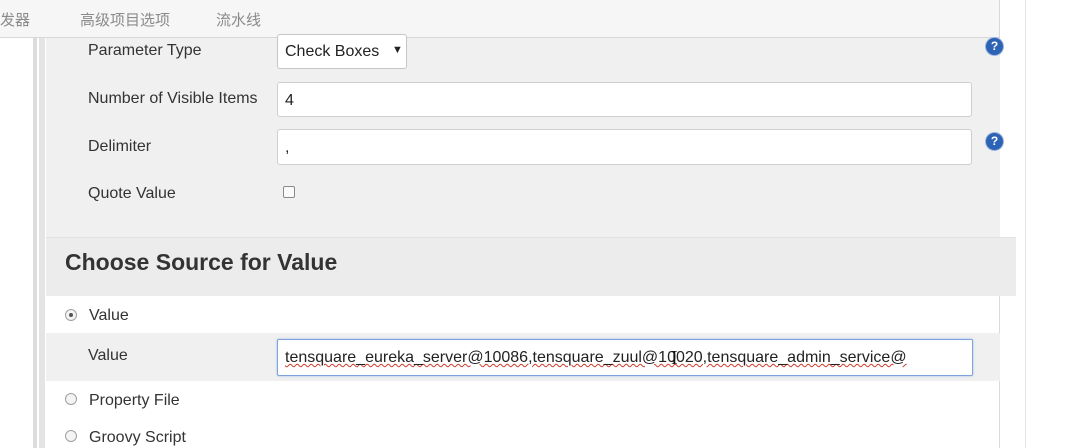 This screenshot has height=448, width=1070. What do you see at coordinates (1025, 224) in the screenshot?
I see `scroll-track` at bounding box center [1025, 224].